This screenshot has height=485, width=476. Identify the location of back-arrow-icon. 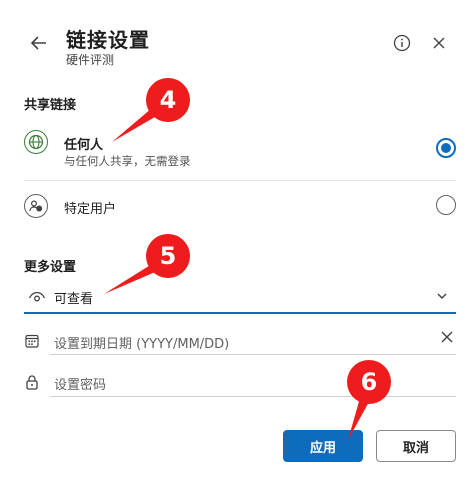
(39, 43).